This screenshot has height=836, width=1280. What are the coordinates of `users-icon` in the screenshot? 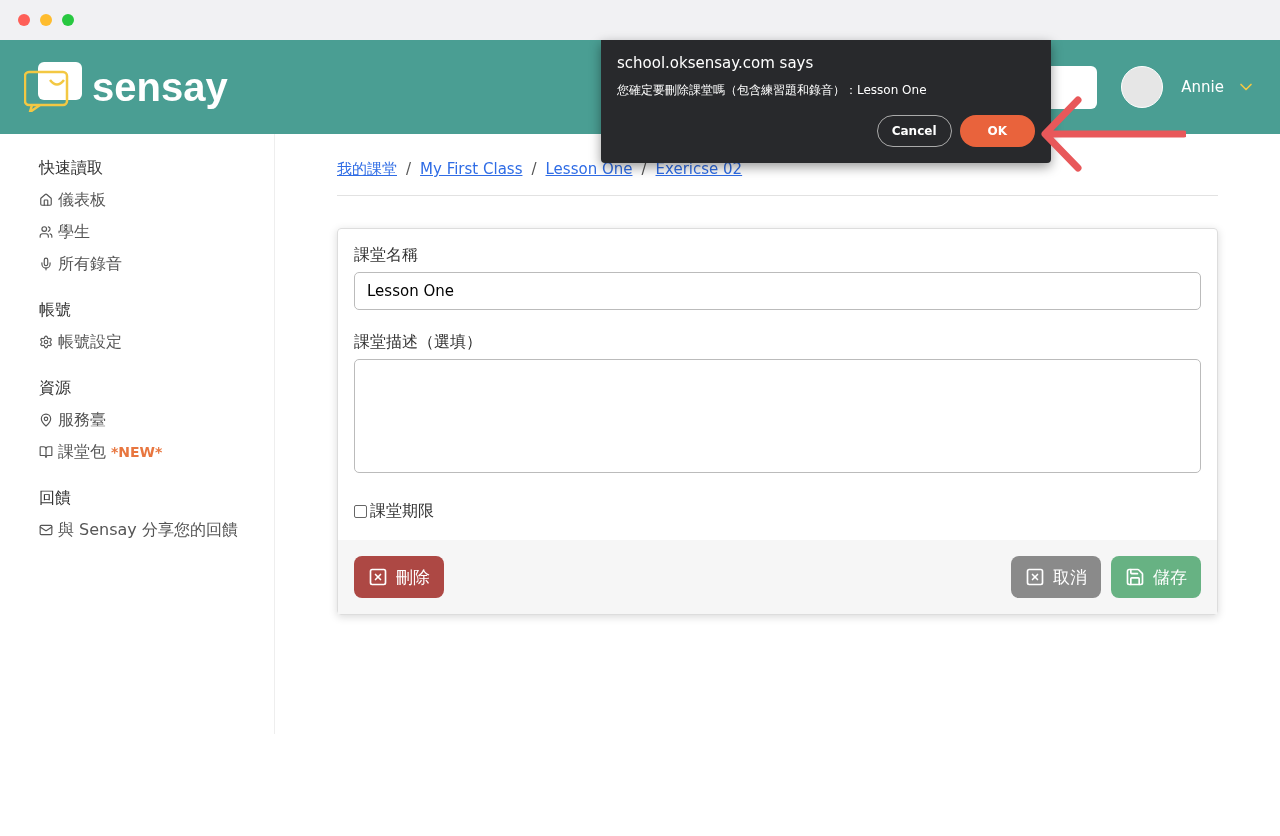 It's located at (46, 232).